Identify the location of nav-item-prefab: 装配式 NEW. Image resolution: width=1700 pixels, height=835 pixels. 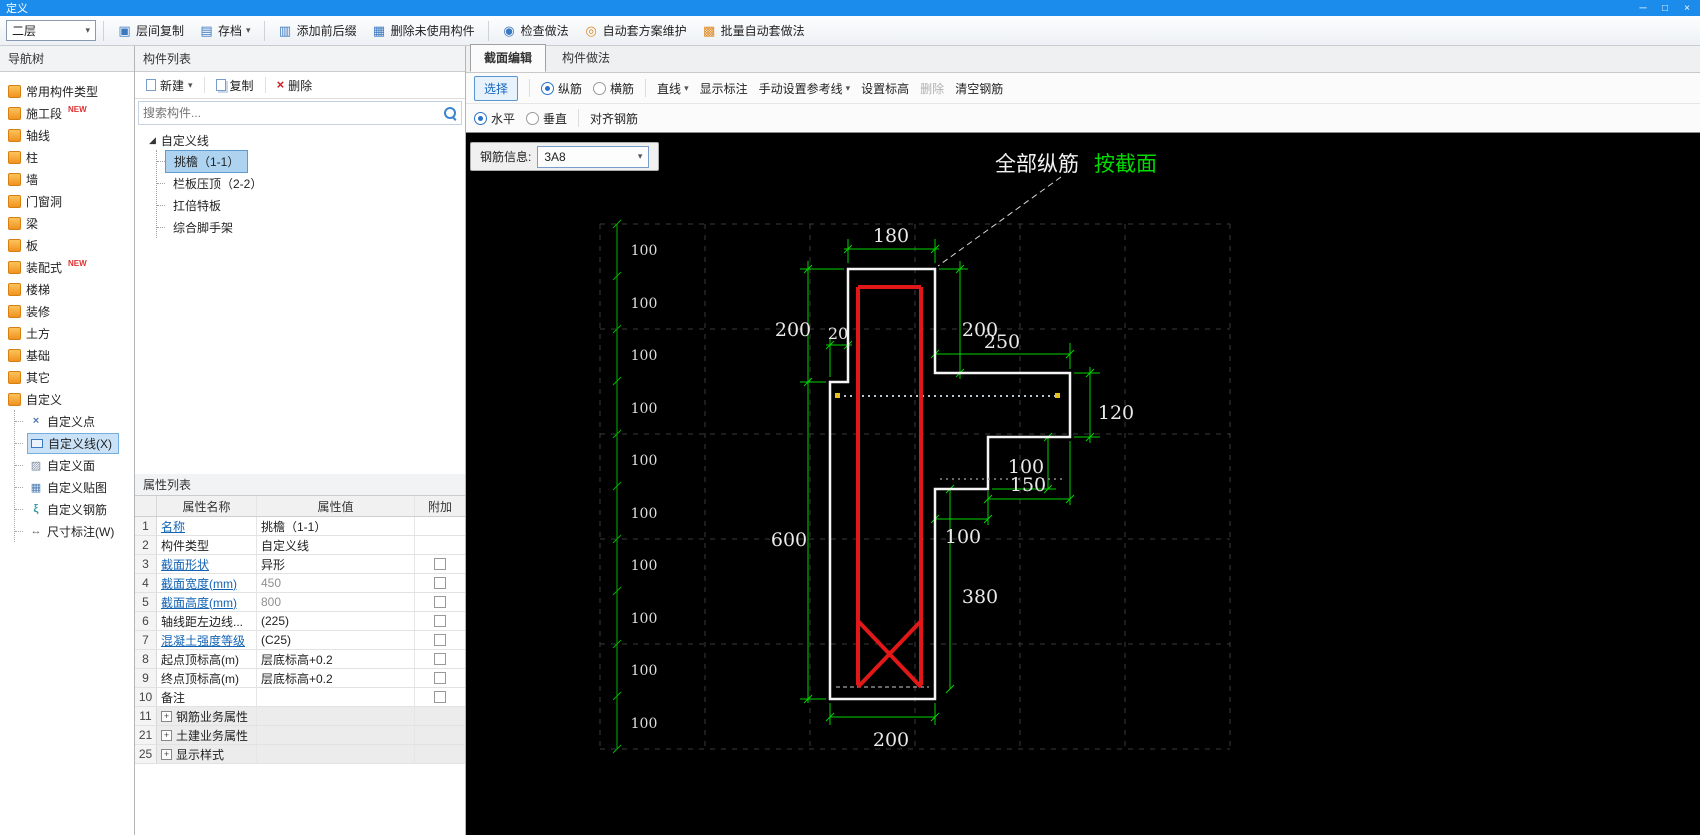
(67, 267).